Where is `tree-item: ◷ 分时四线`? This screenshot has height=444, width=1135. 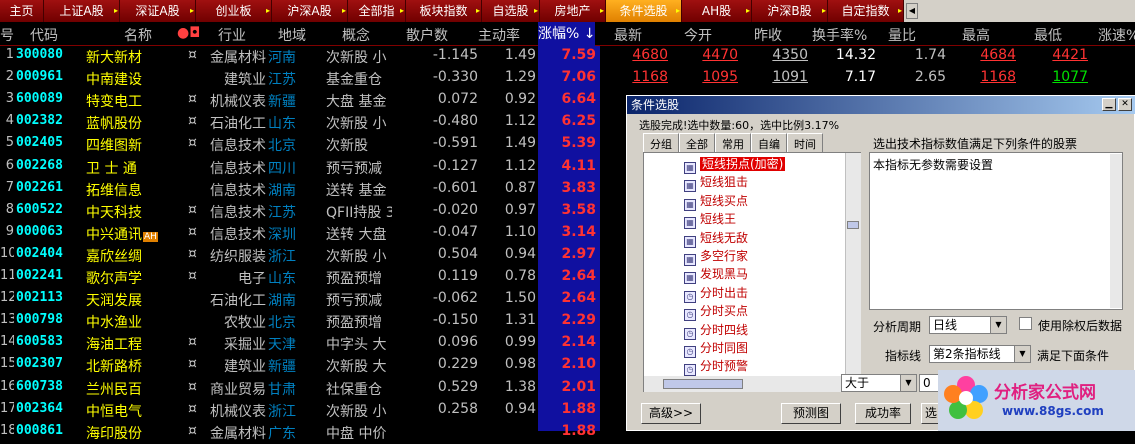
tree-item: ◷ 分时四线 is located at coordinates (716, 330).